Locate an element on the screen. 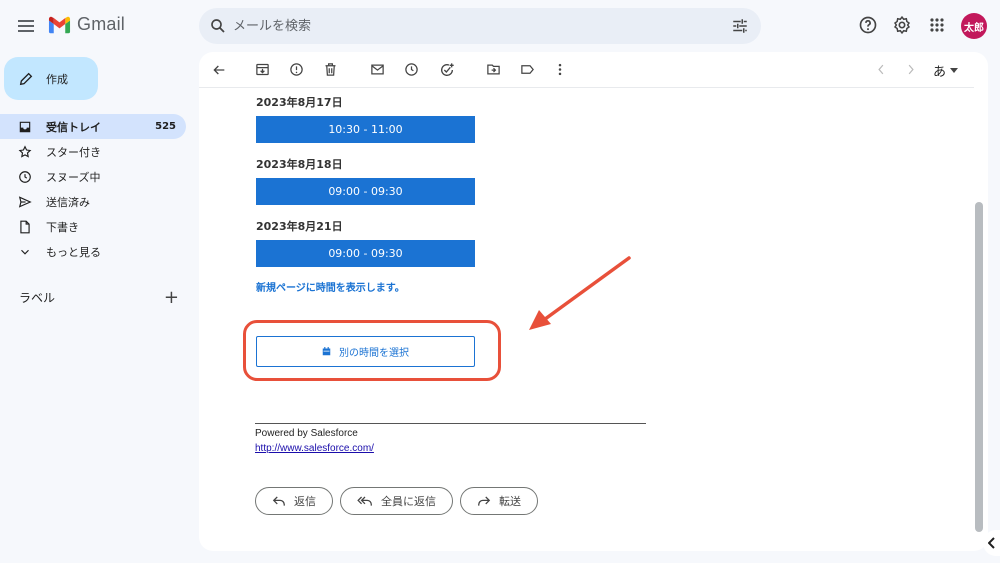 Image resolution: width=1000 pixels, height=563 pixels. time-slot-button: 10:30 - 11:00 is located at coordinates (365, 129).